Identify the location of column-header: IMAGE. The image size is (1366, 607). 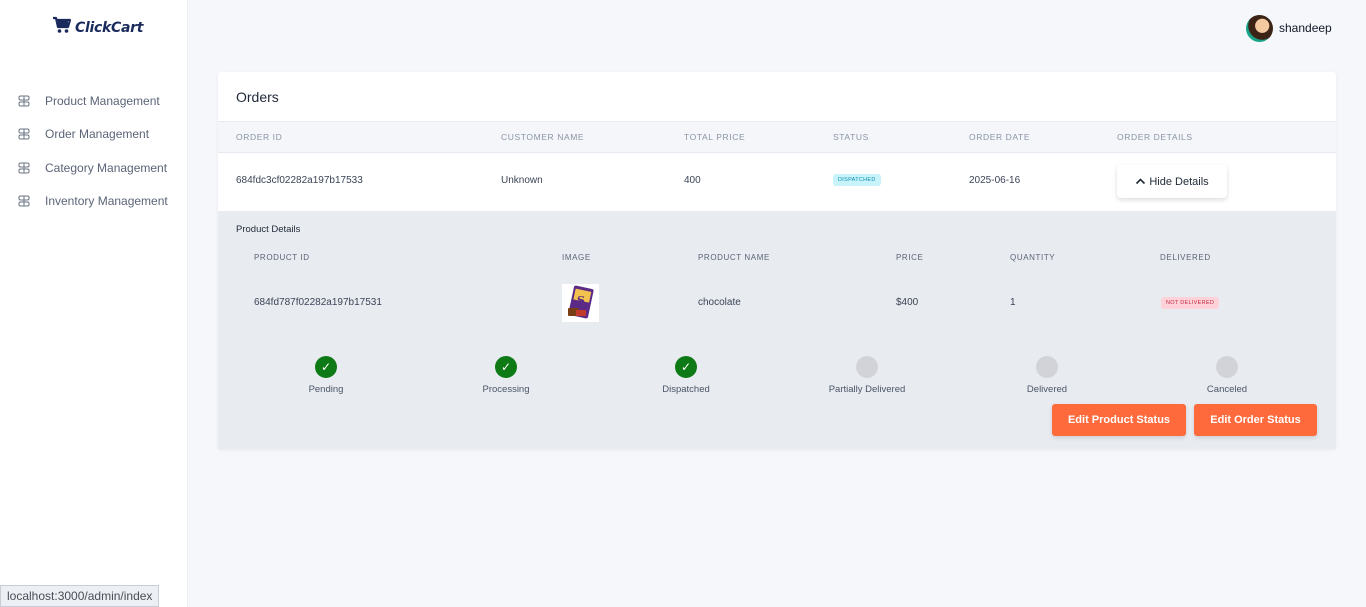
(576, 257).